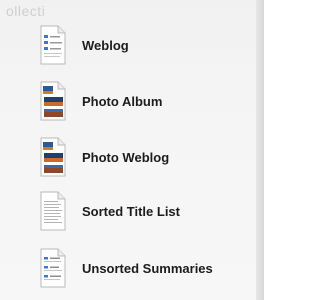 Image resolution: width=320 pixels, height=300 pixels. What do you see at coordinates (53, 268) in the screenshot?
I see `unsorted-summaries-doc-icon` at bounding box center [53, 268].